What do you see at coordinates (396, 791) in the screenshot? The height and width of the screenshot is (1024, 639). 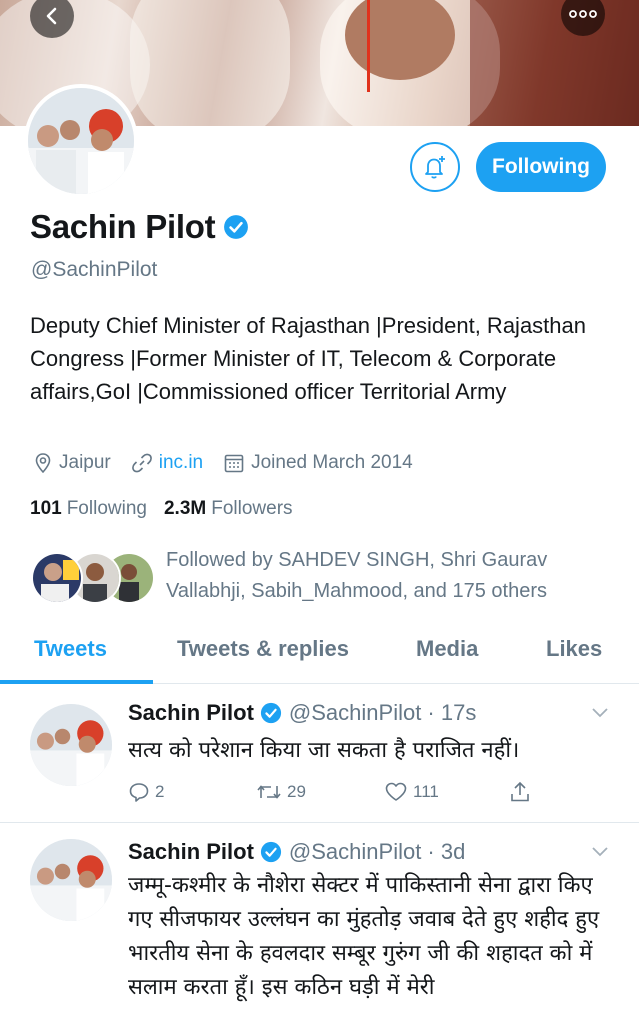 I see `like-heart-icon` at bounding box center [396, 791].